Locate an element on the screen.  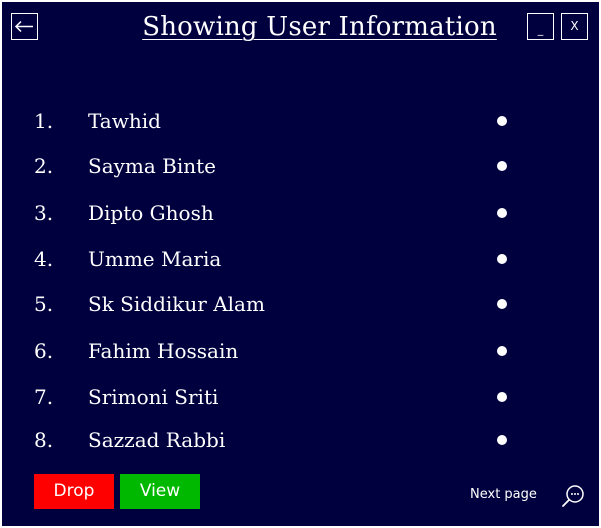
user-name: Dipto Ghosh is located at coordinates (151, 213).